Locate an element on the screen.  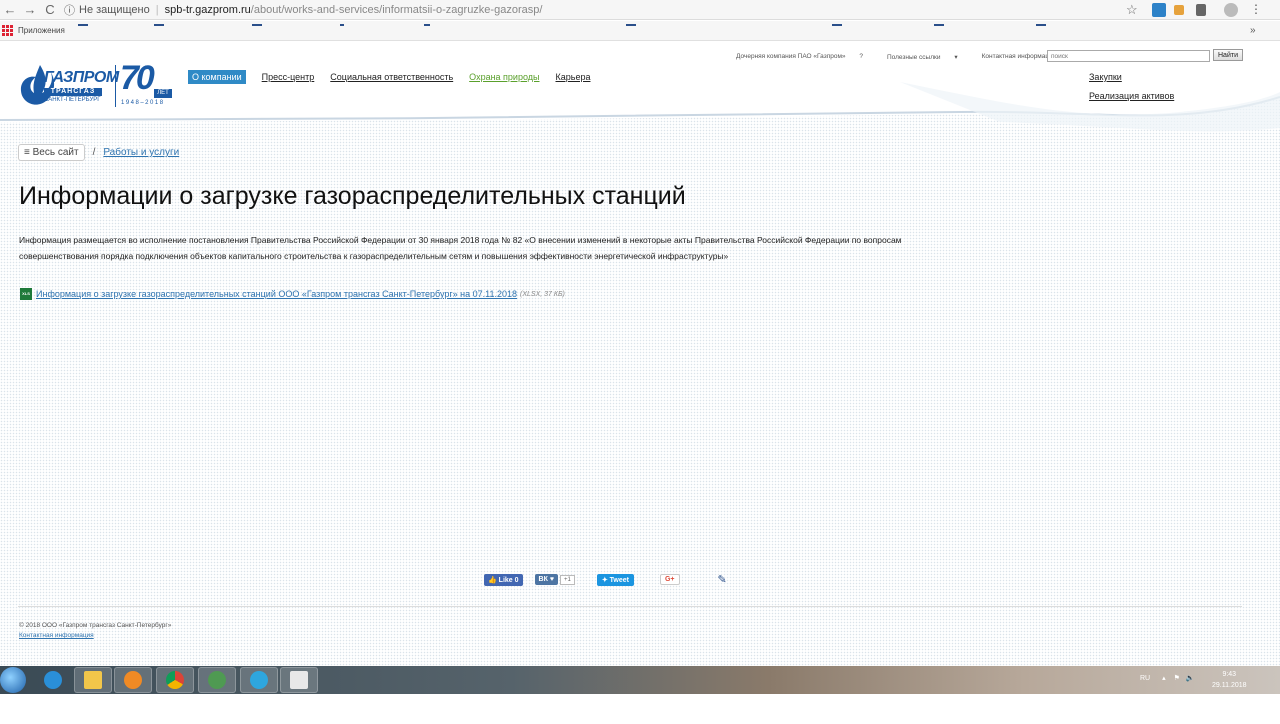
subsidiary-link: Дочерняя компания ПАО «Газпром» ? is located at coordinates (805, 57).